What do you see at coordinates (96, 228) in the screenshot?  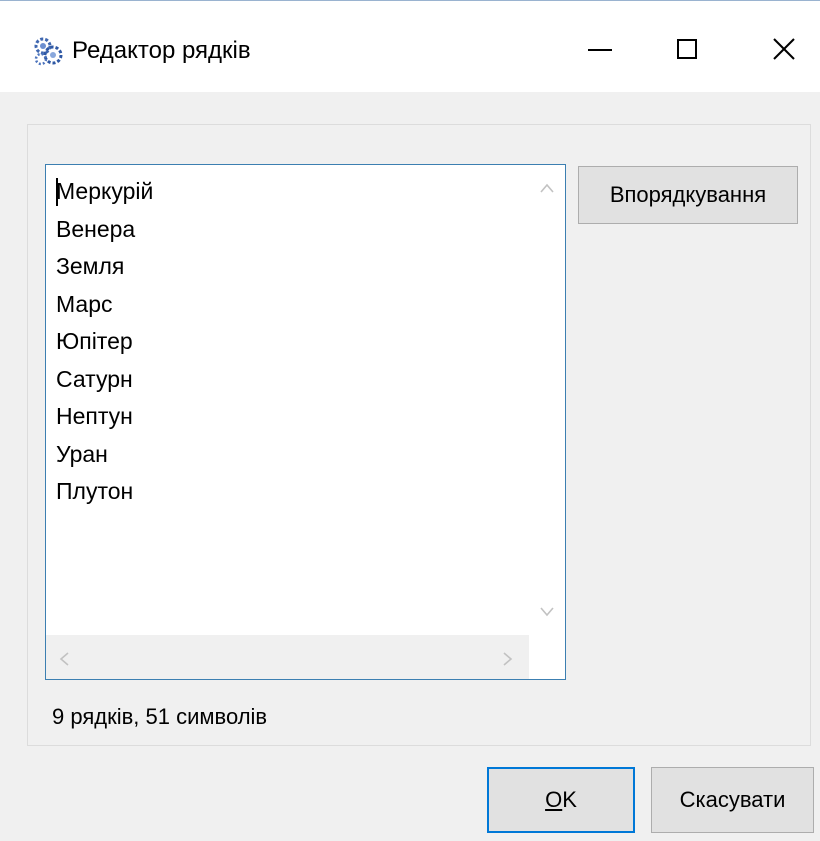 I see `memo-line: Венера` at bounding box center [96, 228].